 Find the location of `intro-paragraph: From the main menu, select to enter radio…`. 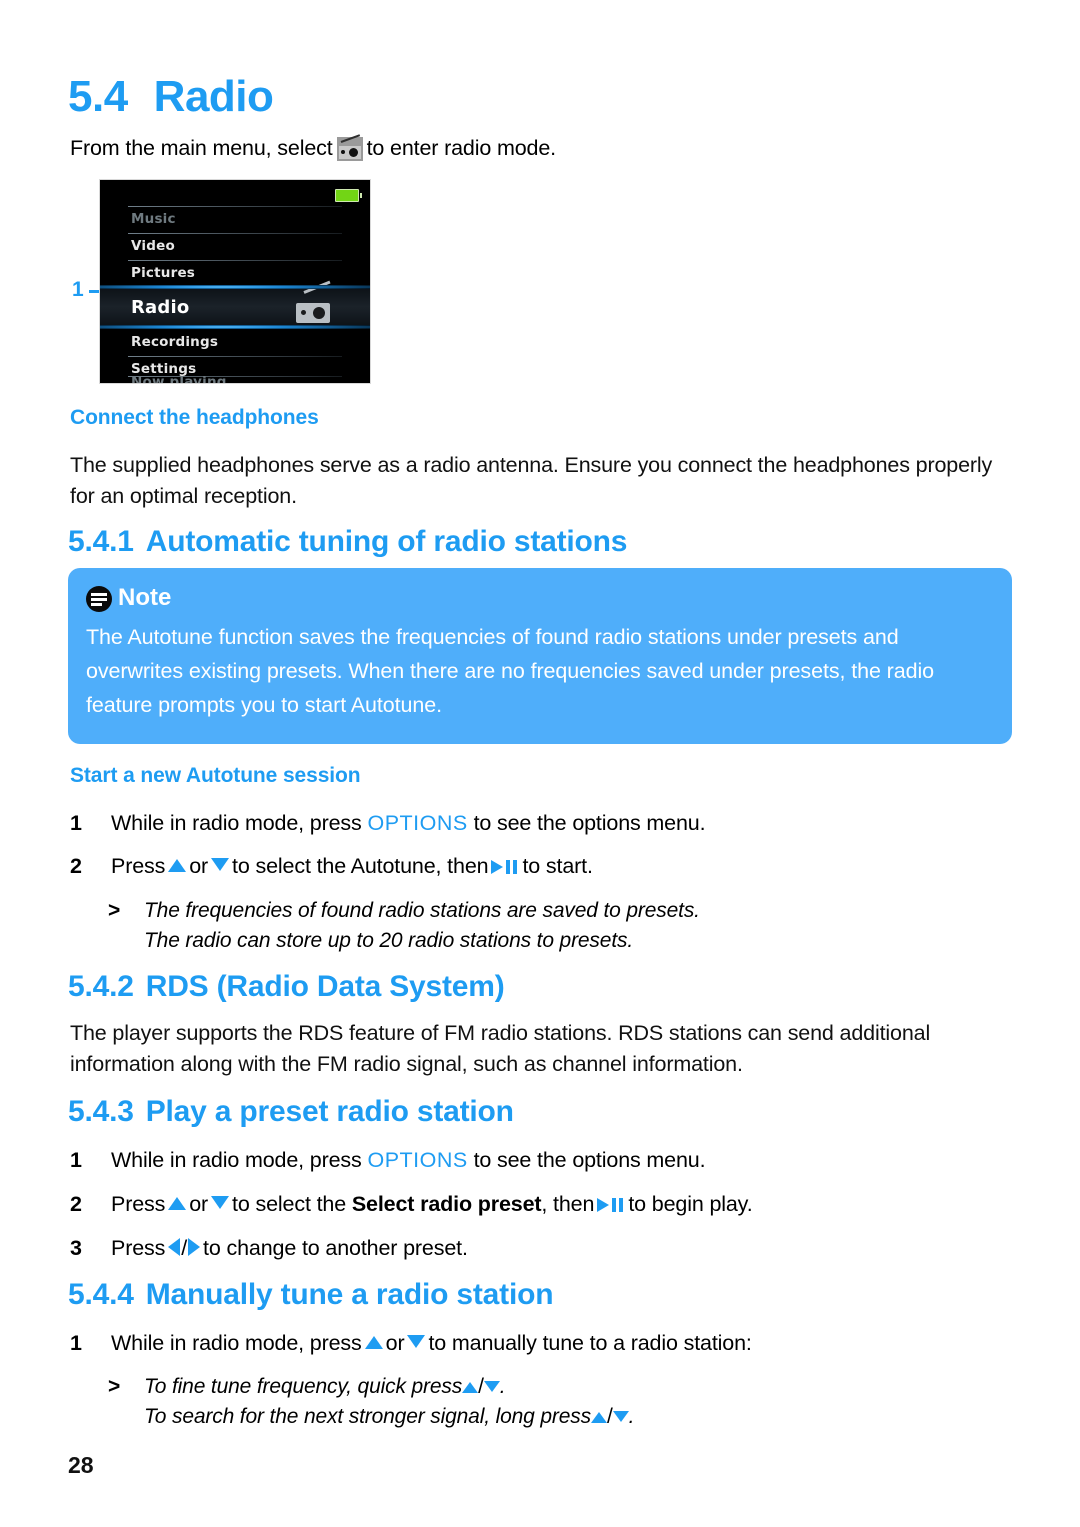

intro-paragraph: From the main menu, select to enter radio… is located at coordinates (313, 147).